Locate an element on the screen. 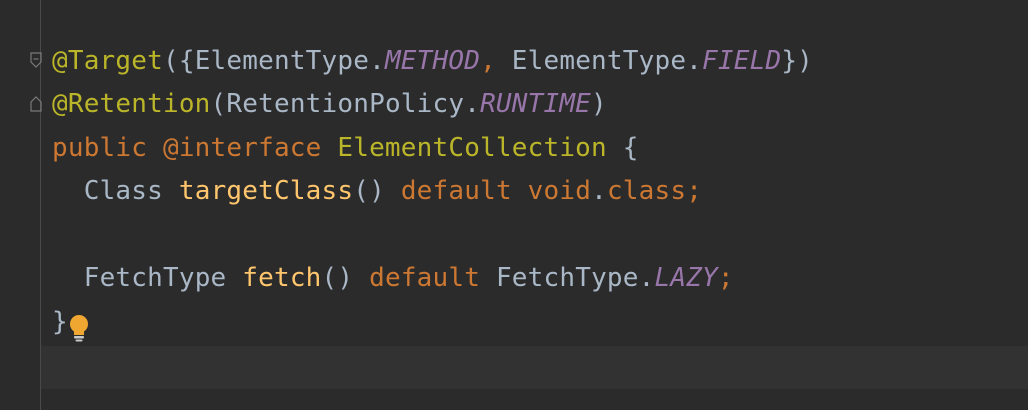 Image resolution: width=1028 pixels, height=410 pixels. current-line-highlight is located at coordinates (534, 367).